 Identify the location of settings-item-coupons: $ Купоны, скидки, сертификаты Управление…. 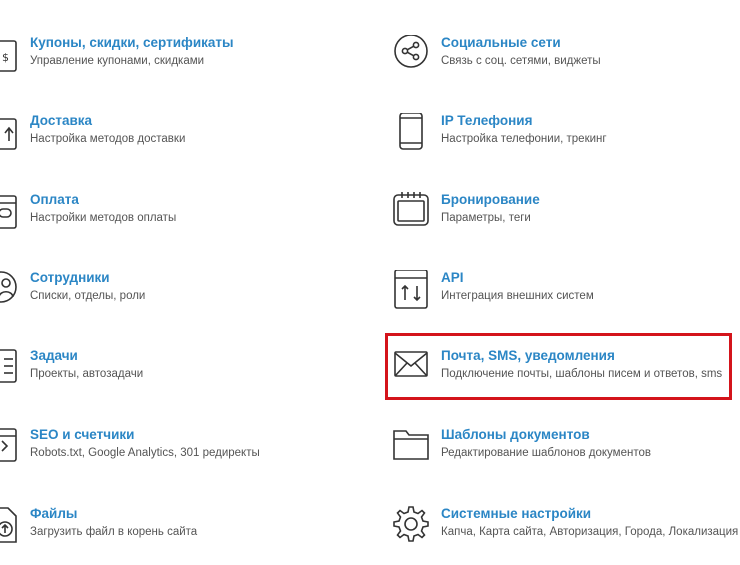
(171, 57).